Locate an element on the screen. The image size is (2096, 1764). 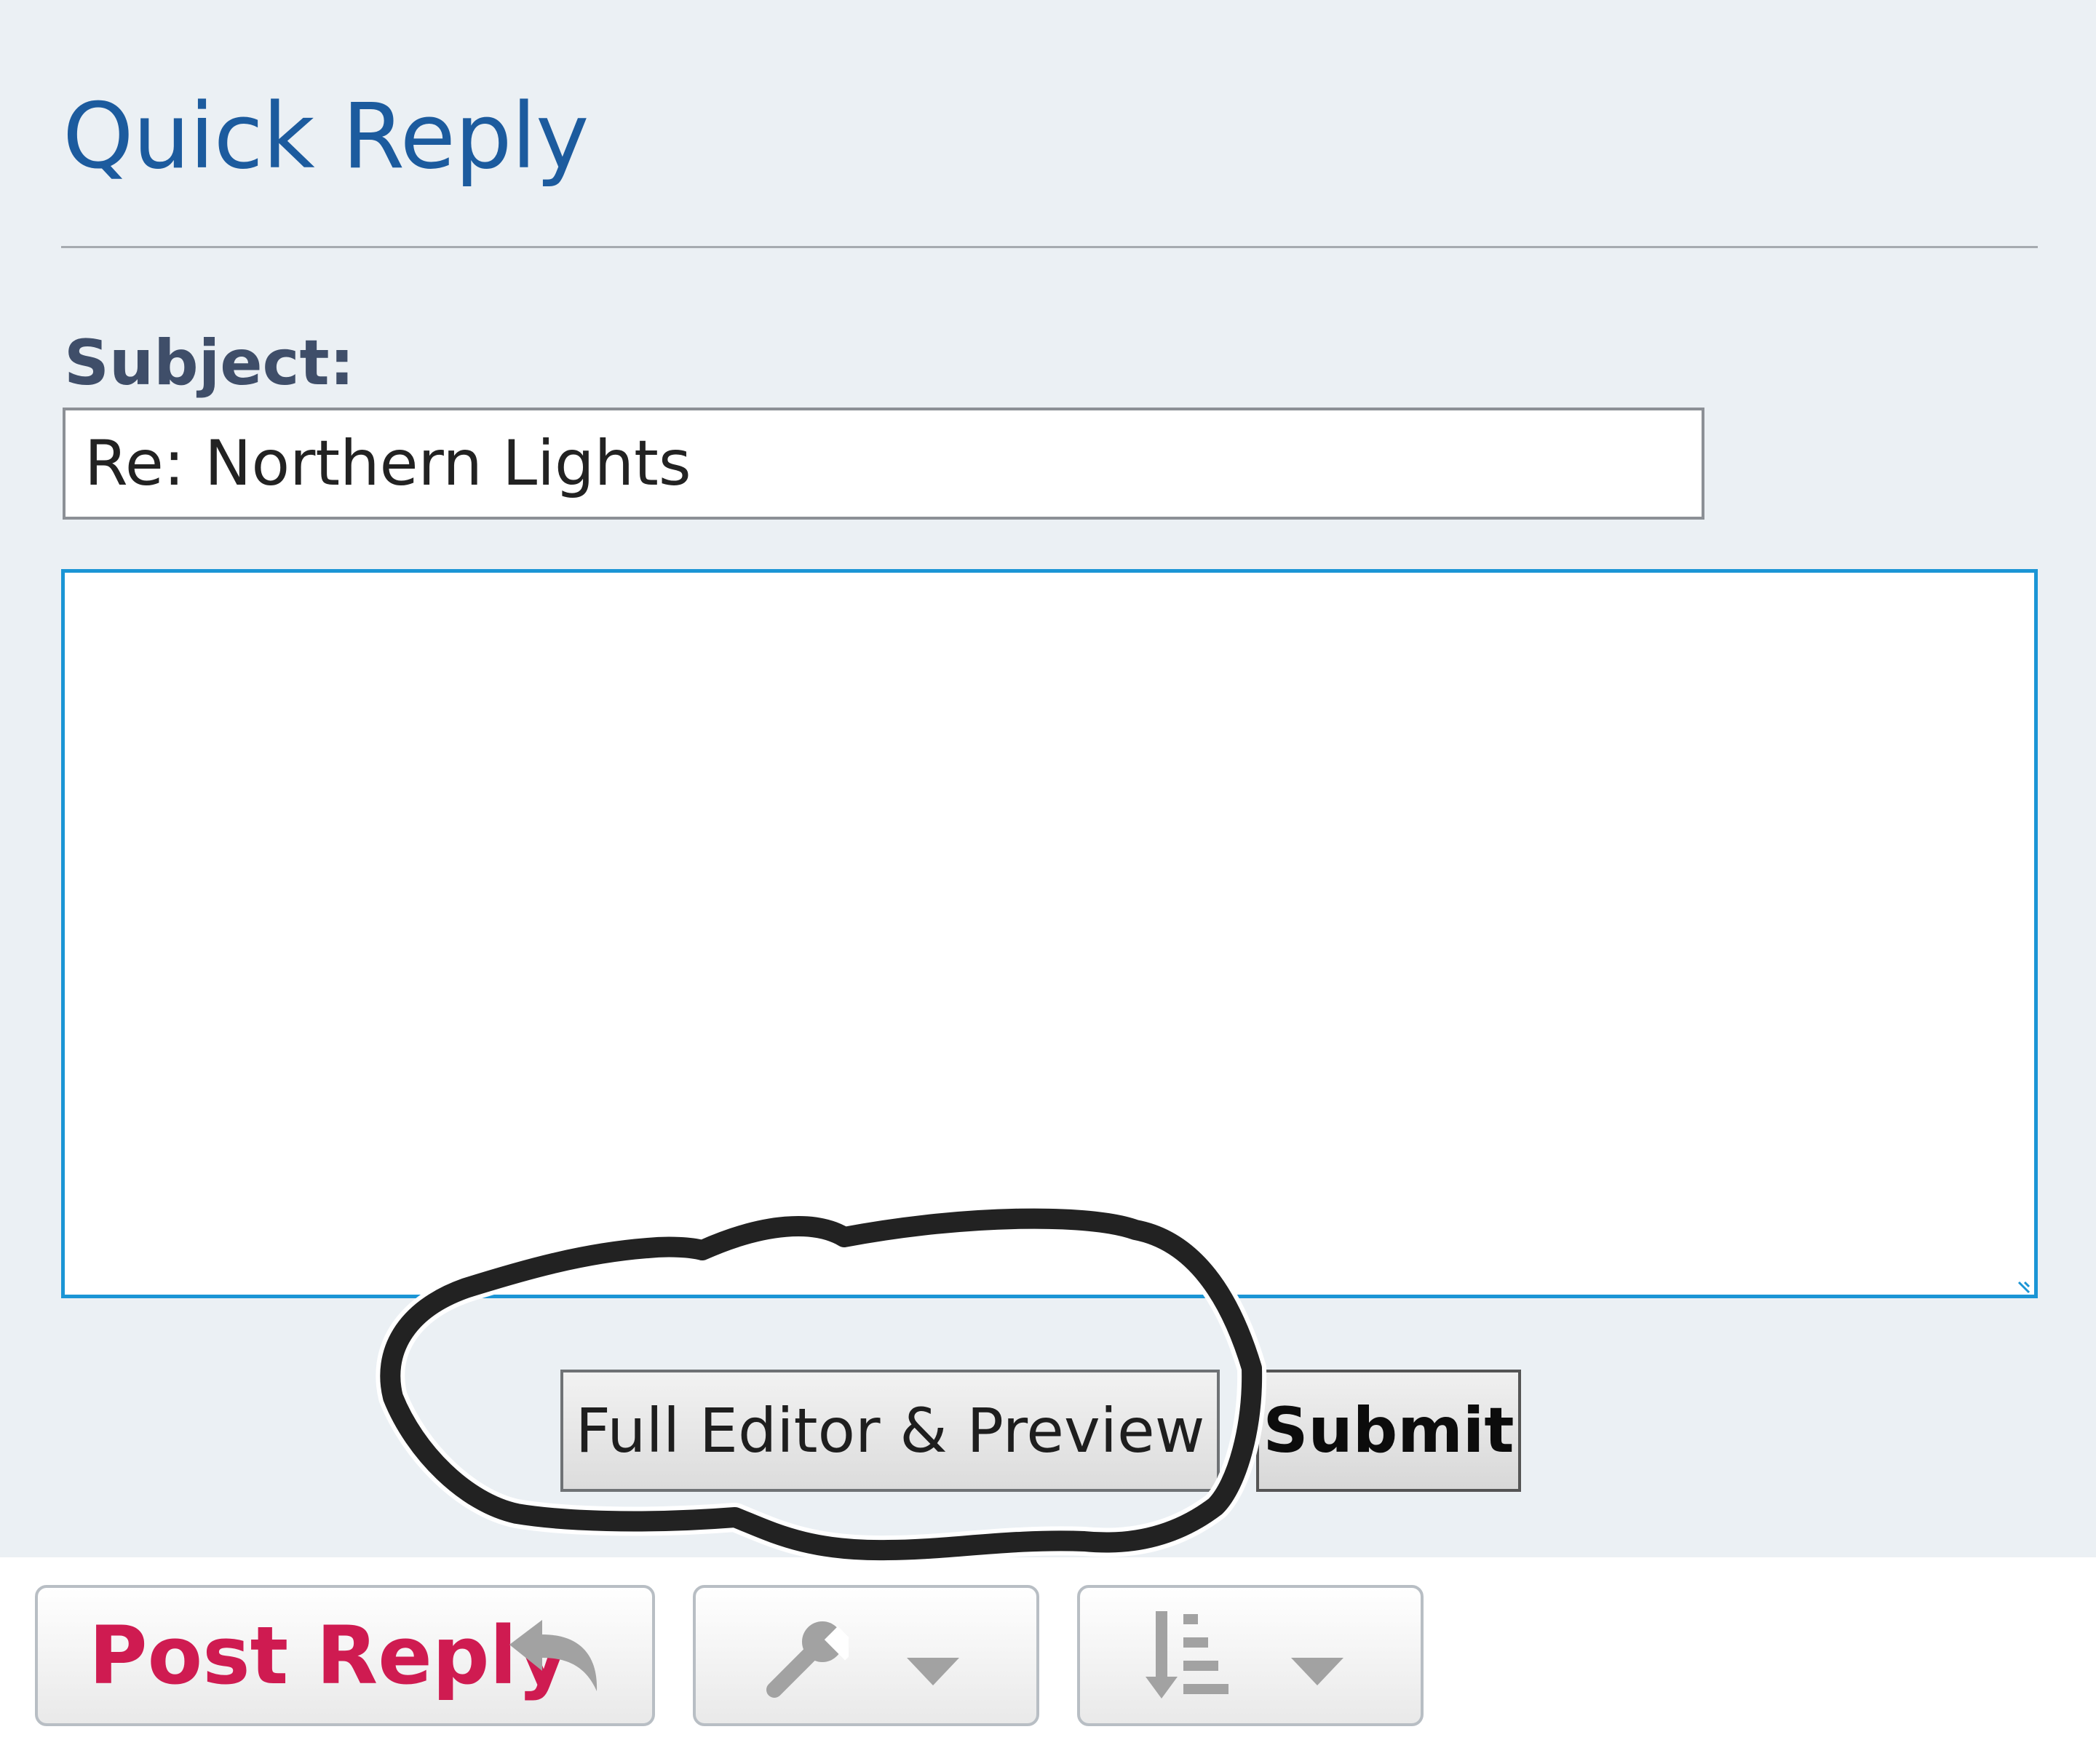
page-title: Quick Reply is located at coordinates (326, 136).